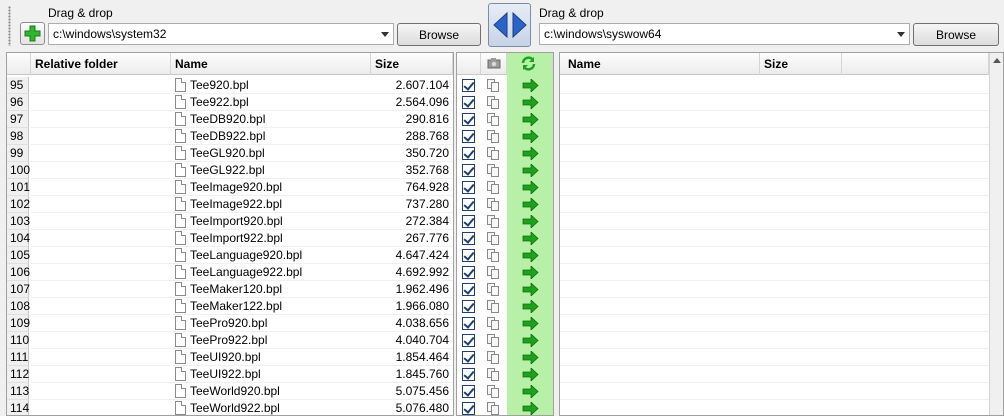 The width and height of the screenshot is (1004, 416). What do you see at coordinates (230, 374) in the screenshot?
I see `table-row: 112 TeeUI922.bpl 1.845.760` at bounding box center [230, 374].